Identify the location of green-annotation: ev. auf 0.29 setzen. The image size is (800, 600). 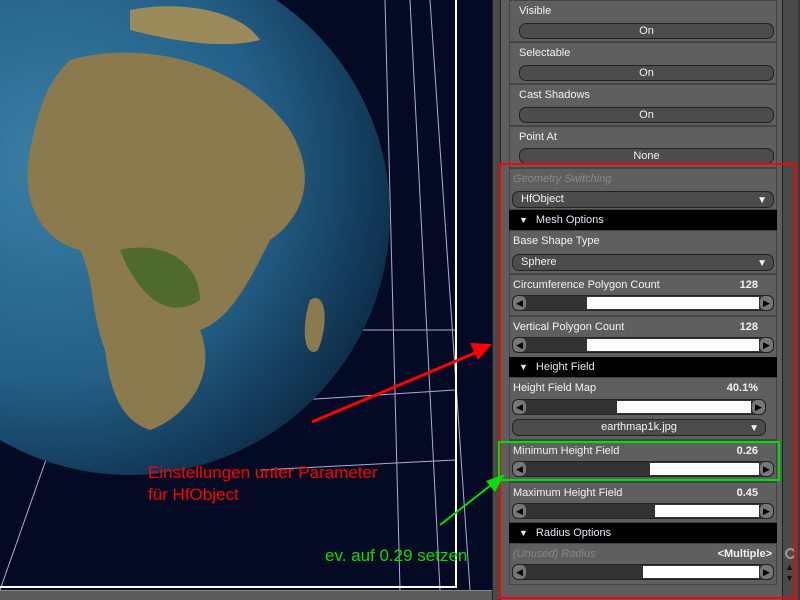
(396, 555).